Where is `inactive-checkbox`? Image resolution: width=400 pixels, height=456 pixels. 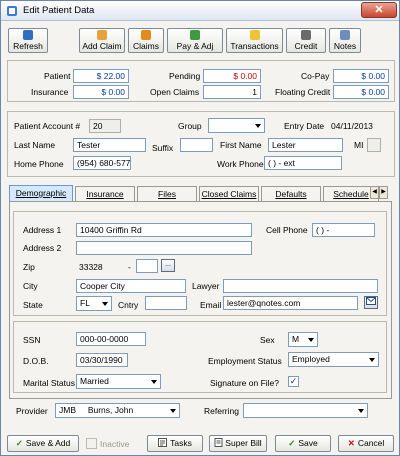
inactive-checkbox is located at coordinates (91, 443).